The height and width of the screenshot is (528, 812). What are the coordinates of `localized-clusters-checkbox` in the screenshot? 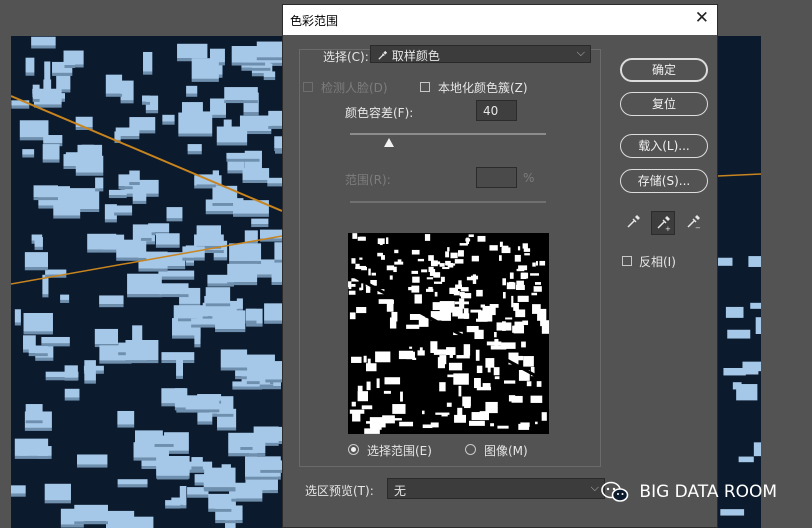 It's located at (425, 87).